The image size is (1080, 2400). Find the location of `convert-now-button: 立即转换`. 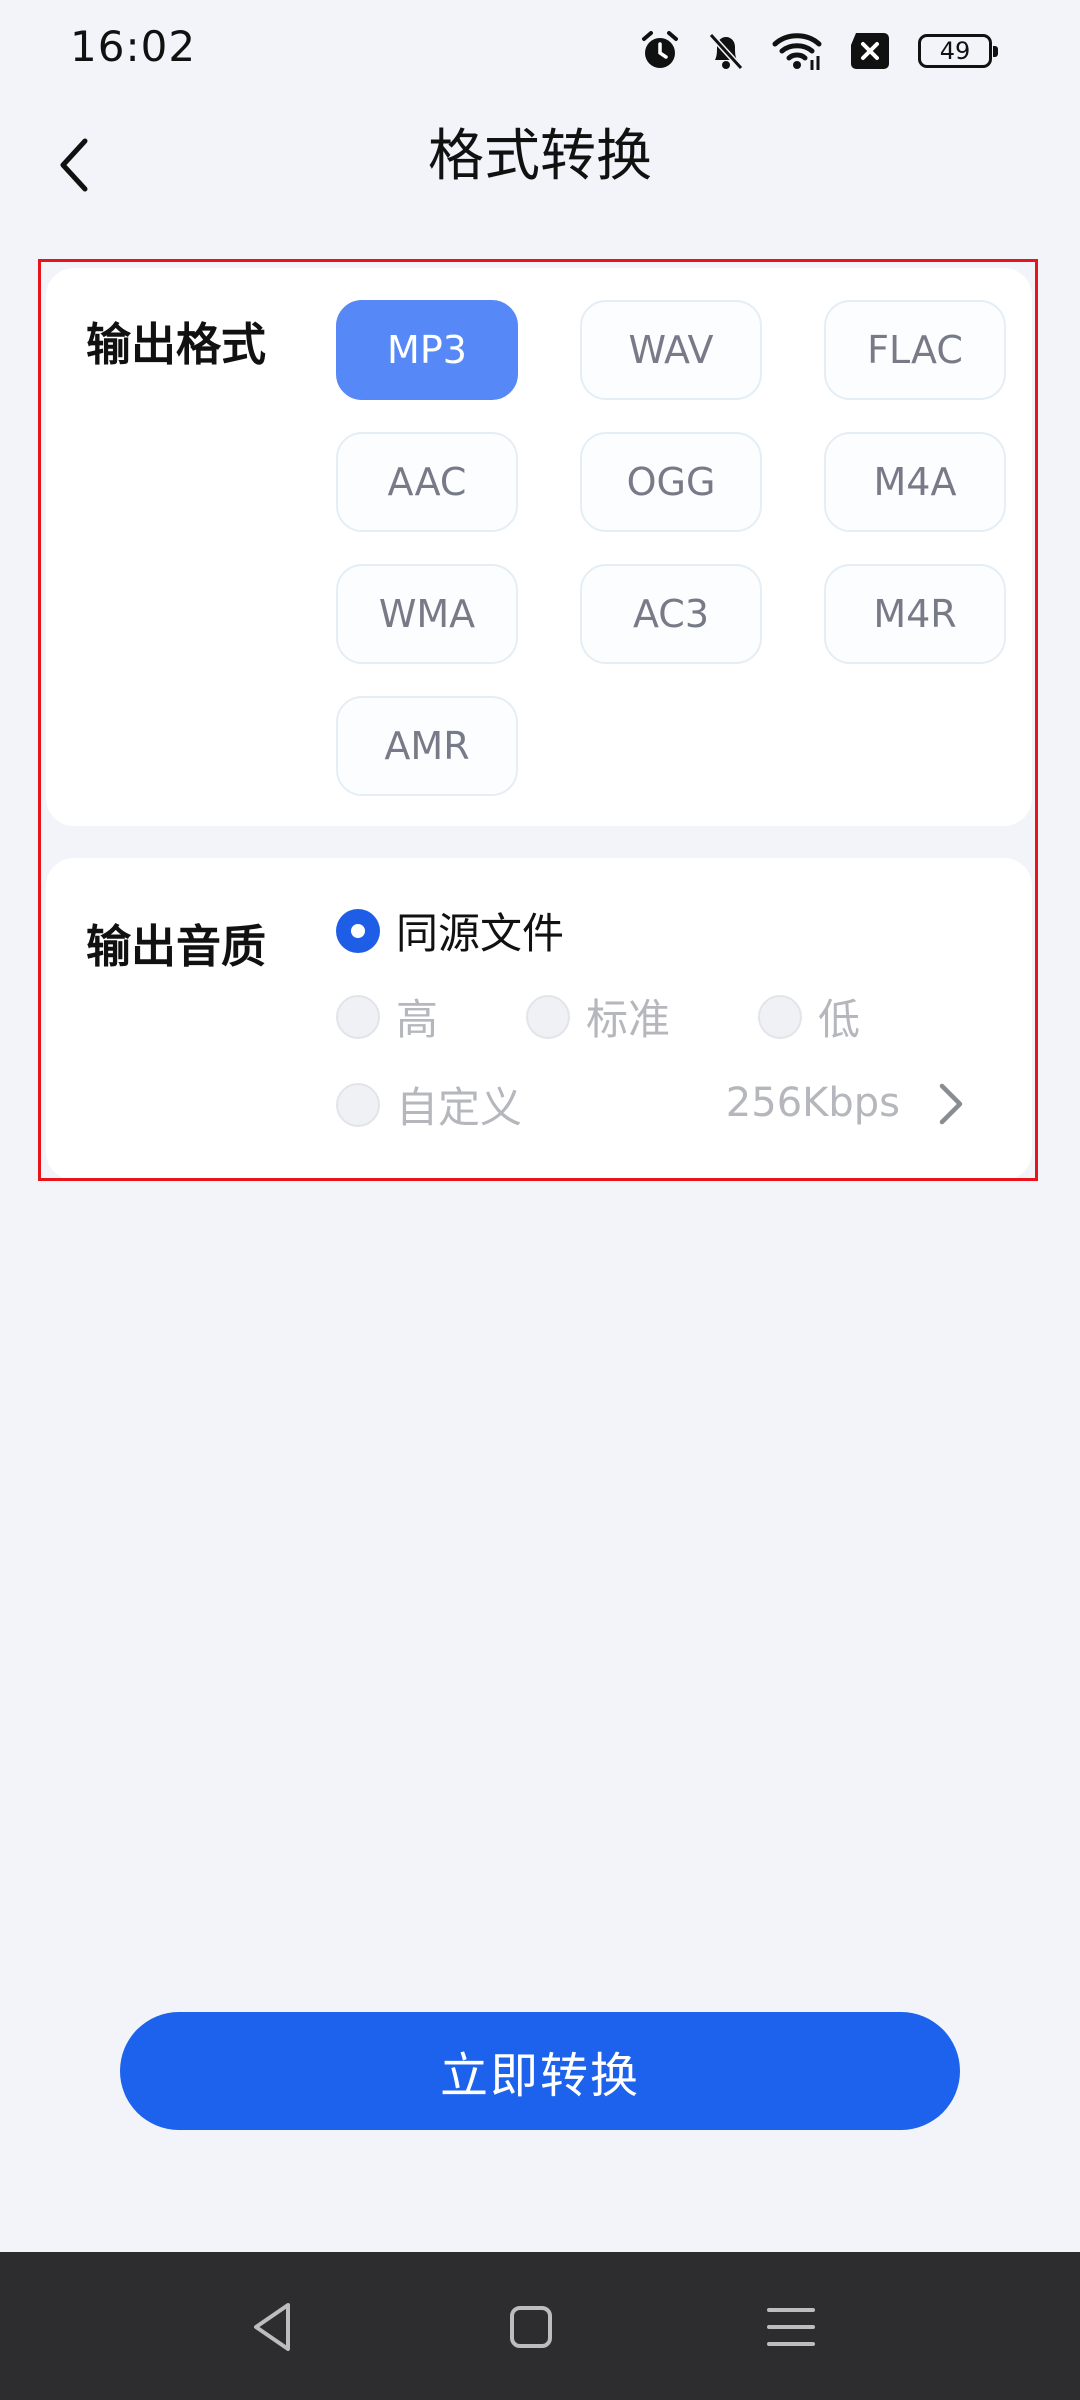

convert-now-button: 立即转换 is located at coordinates (540, 2071).